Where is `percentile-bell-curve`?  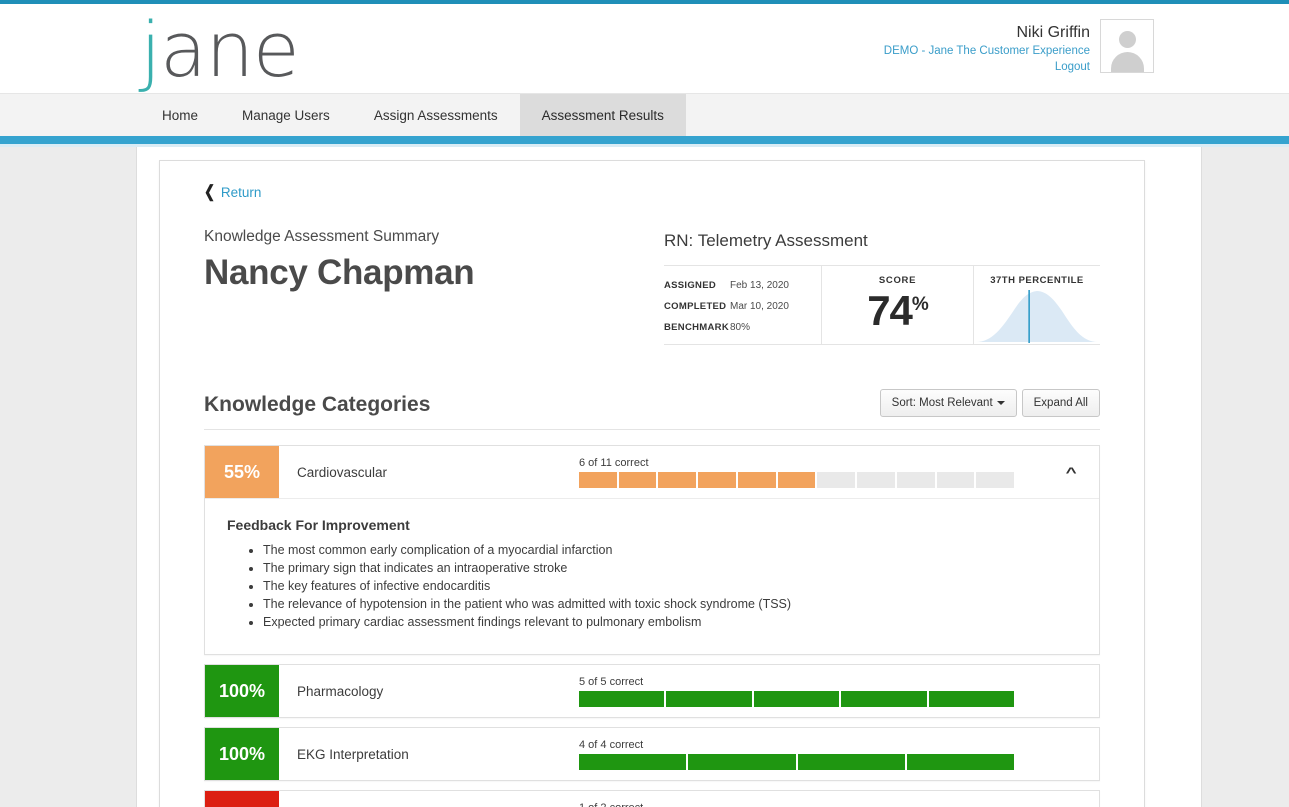 percentile-bell-curve is located at coordinates (1037, 316).